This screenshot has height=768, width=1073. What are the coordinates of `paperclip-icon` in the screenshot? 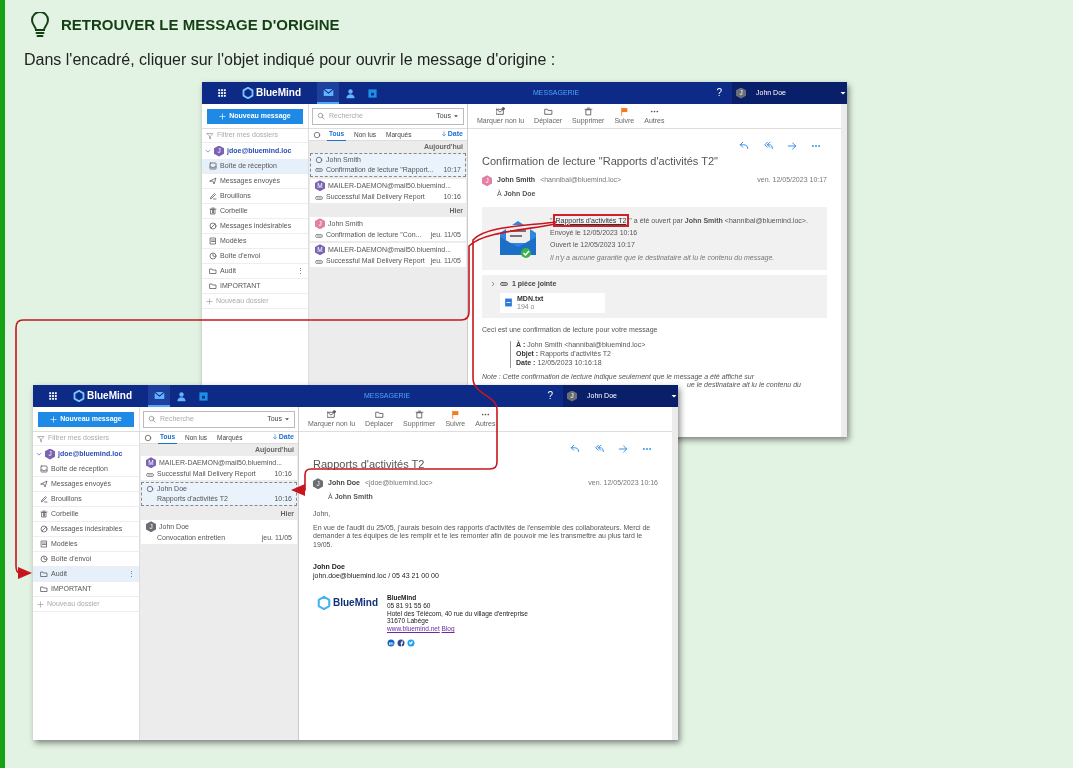 It's located at (504, 284).